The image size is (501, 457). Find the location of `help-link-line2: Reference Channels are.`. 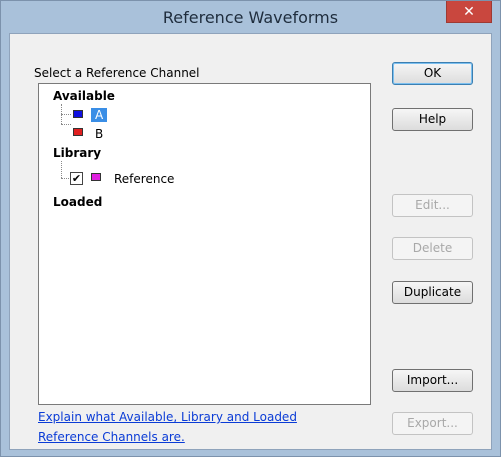

help-link-line2: Reference Channels are. is located at coordinates (111, 437).